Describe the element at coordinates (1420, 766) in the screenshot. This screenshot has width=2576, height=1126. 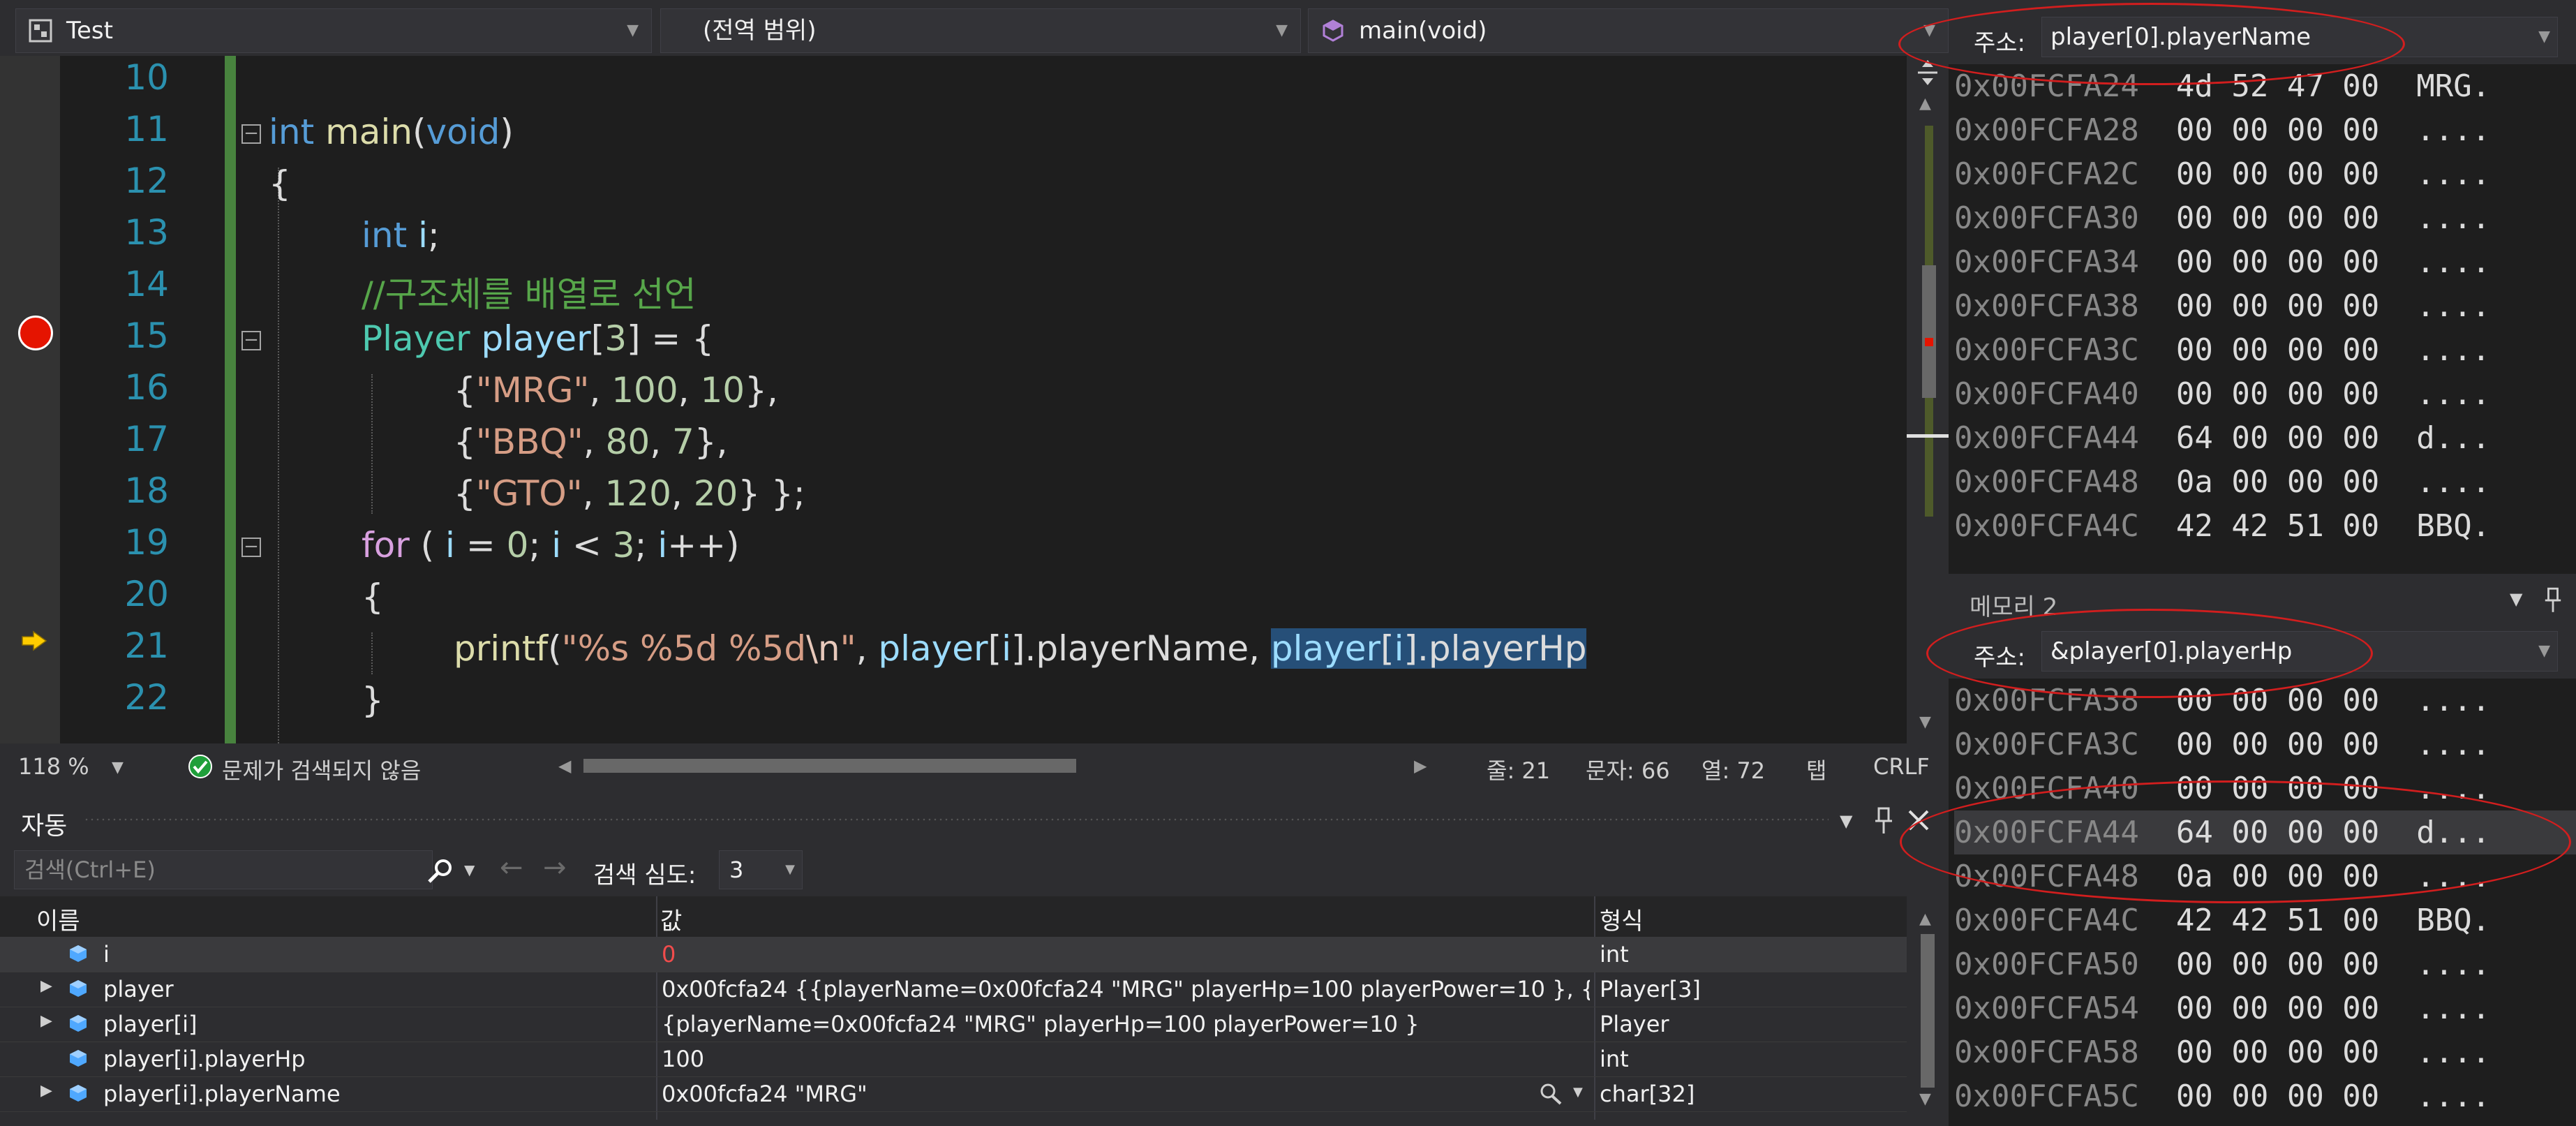
I see `scroll-right-icon: ▶` at that location.